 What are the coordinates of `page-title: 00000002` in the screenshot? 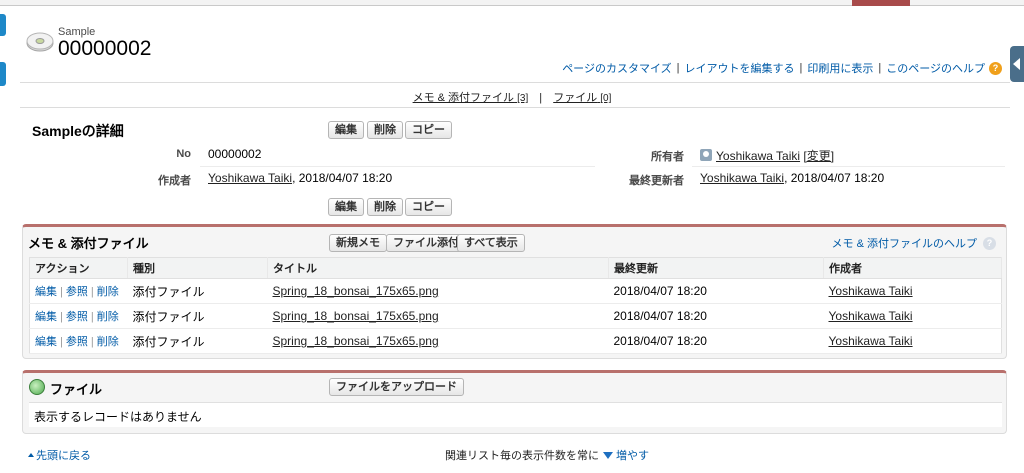 It's located at (105, 48).